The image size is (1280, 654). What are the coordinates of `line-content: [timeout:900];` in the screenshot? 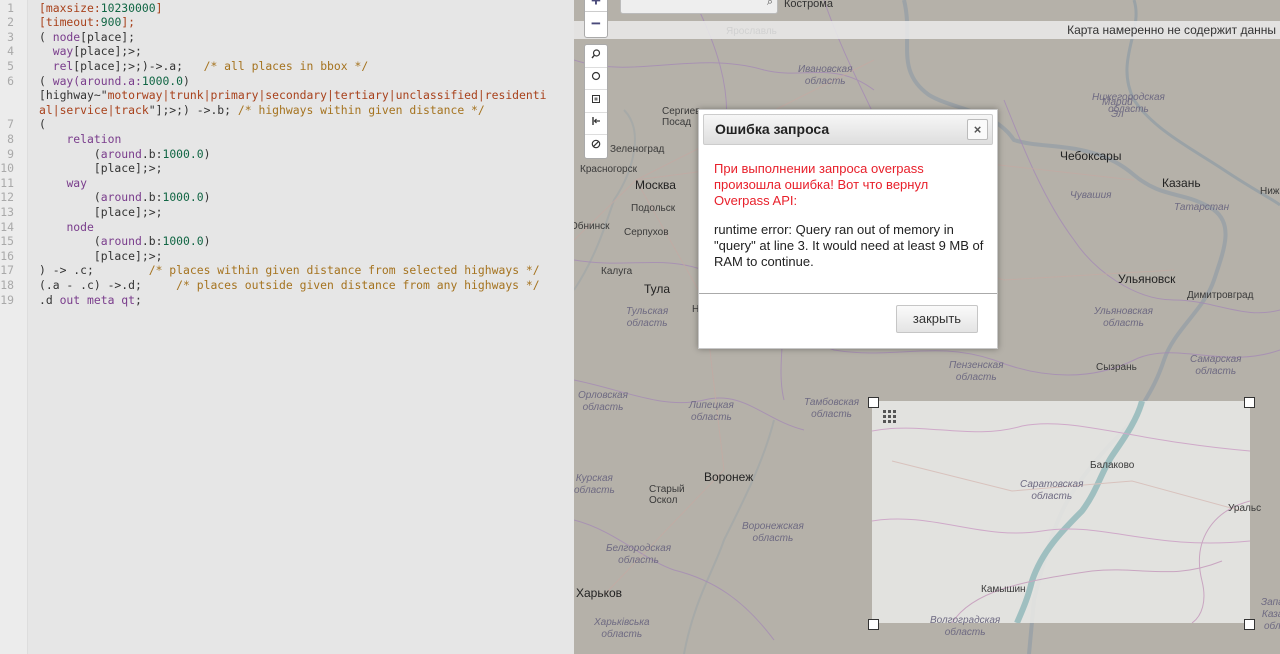 It's located at (87, 22).